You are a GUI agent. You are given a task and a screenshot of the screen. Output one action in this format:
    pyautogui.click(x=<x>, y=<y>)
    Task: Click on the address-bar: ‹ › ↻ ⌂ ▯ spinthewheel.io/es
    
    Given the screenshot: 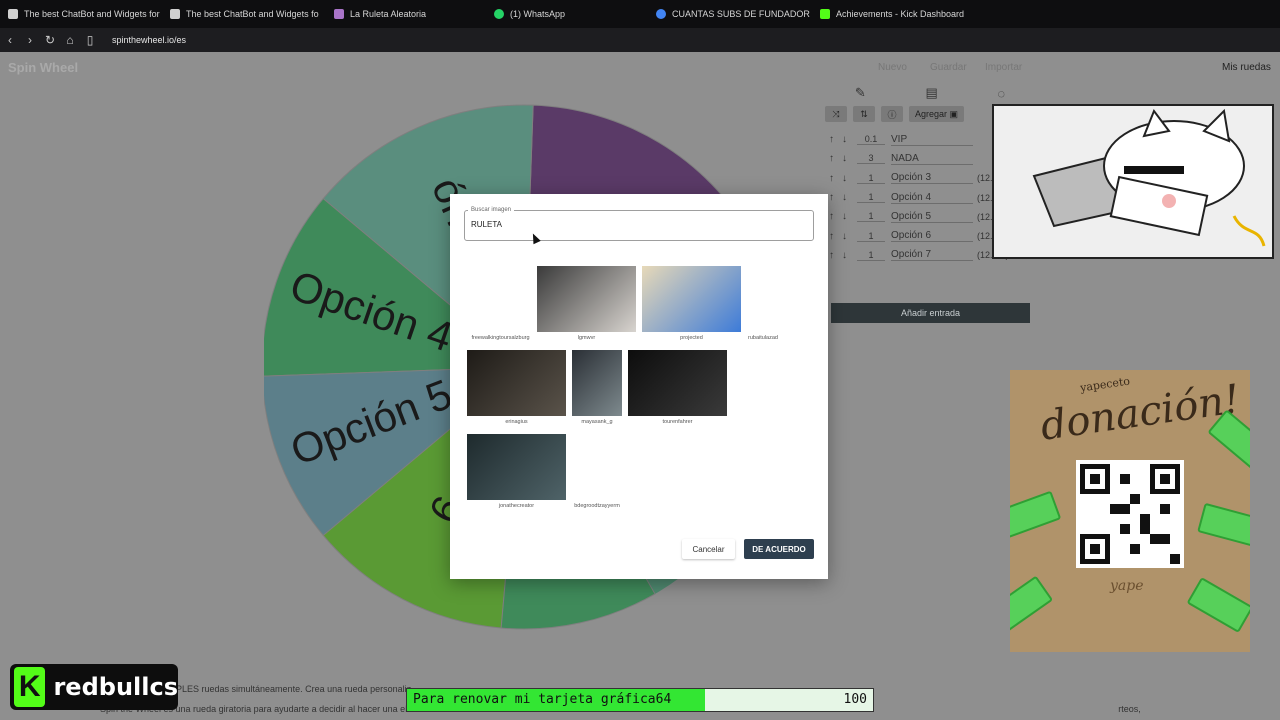 What is the action you would take?
    pyautogui.click(x=640, y=40)
    